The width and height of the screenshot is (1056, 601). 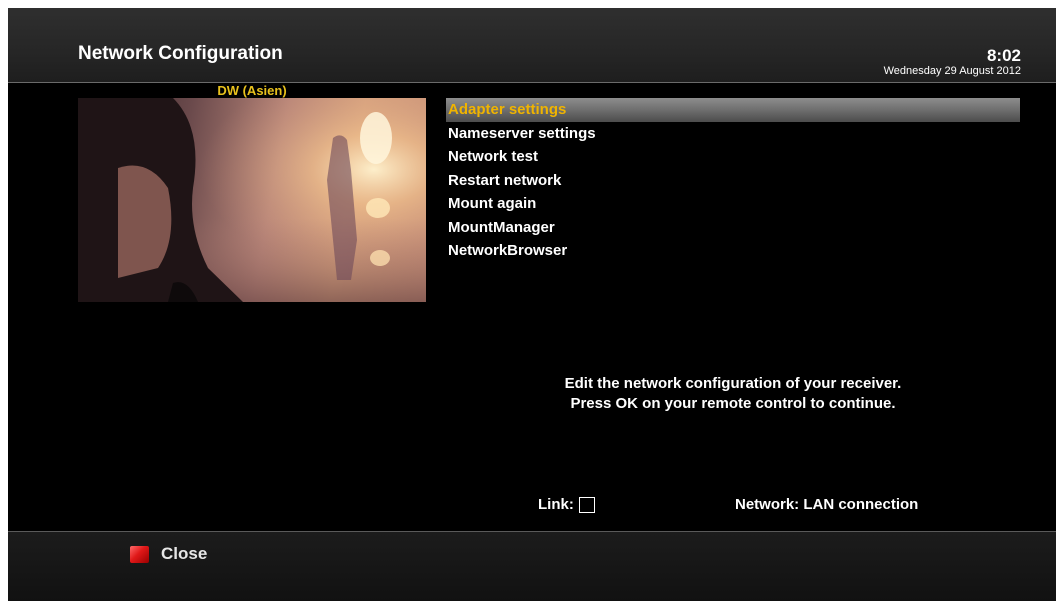 What do you see at coordinates (733, 204) in the screenshot?
I see `menu-item-mount-again: Mount again` at bounding box center [733, 204].